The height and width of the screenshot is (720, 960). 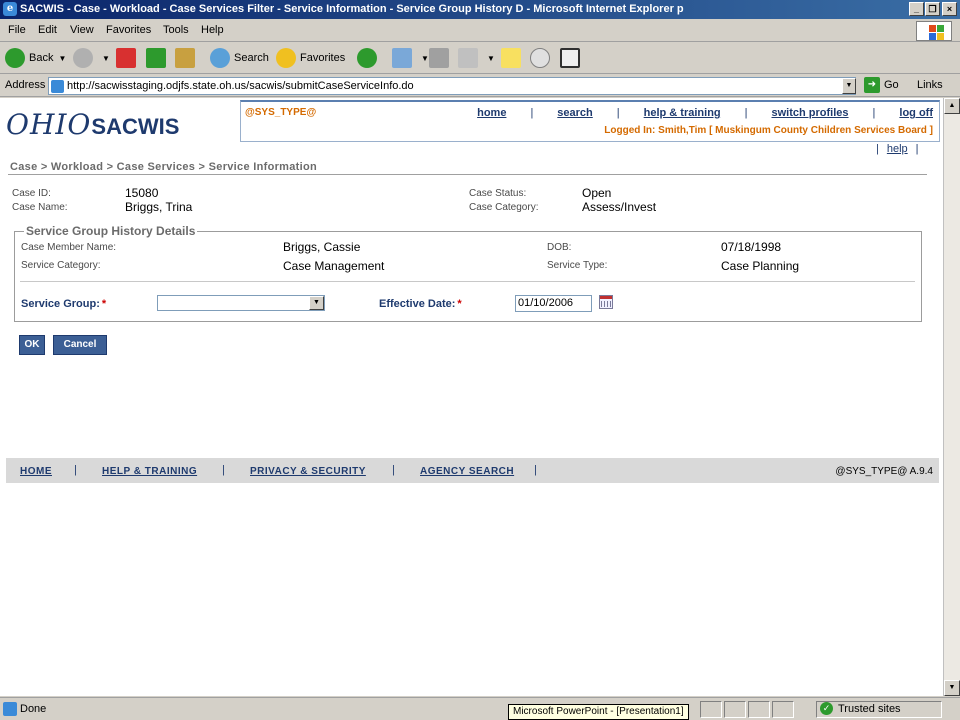 I want to click on note-icon, so click(x=511, y=58).